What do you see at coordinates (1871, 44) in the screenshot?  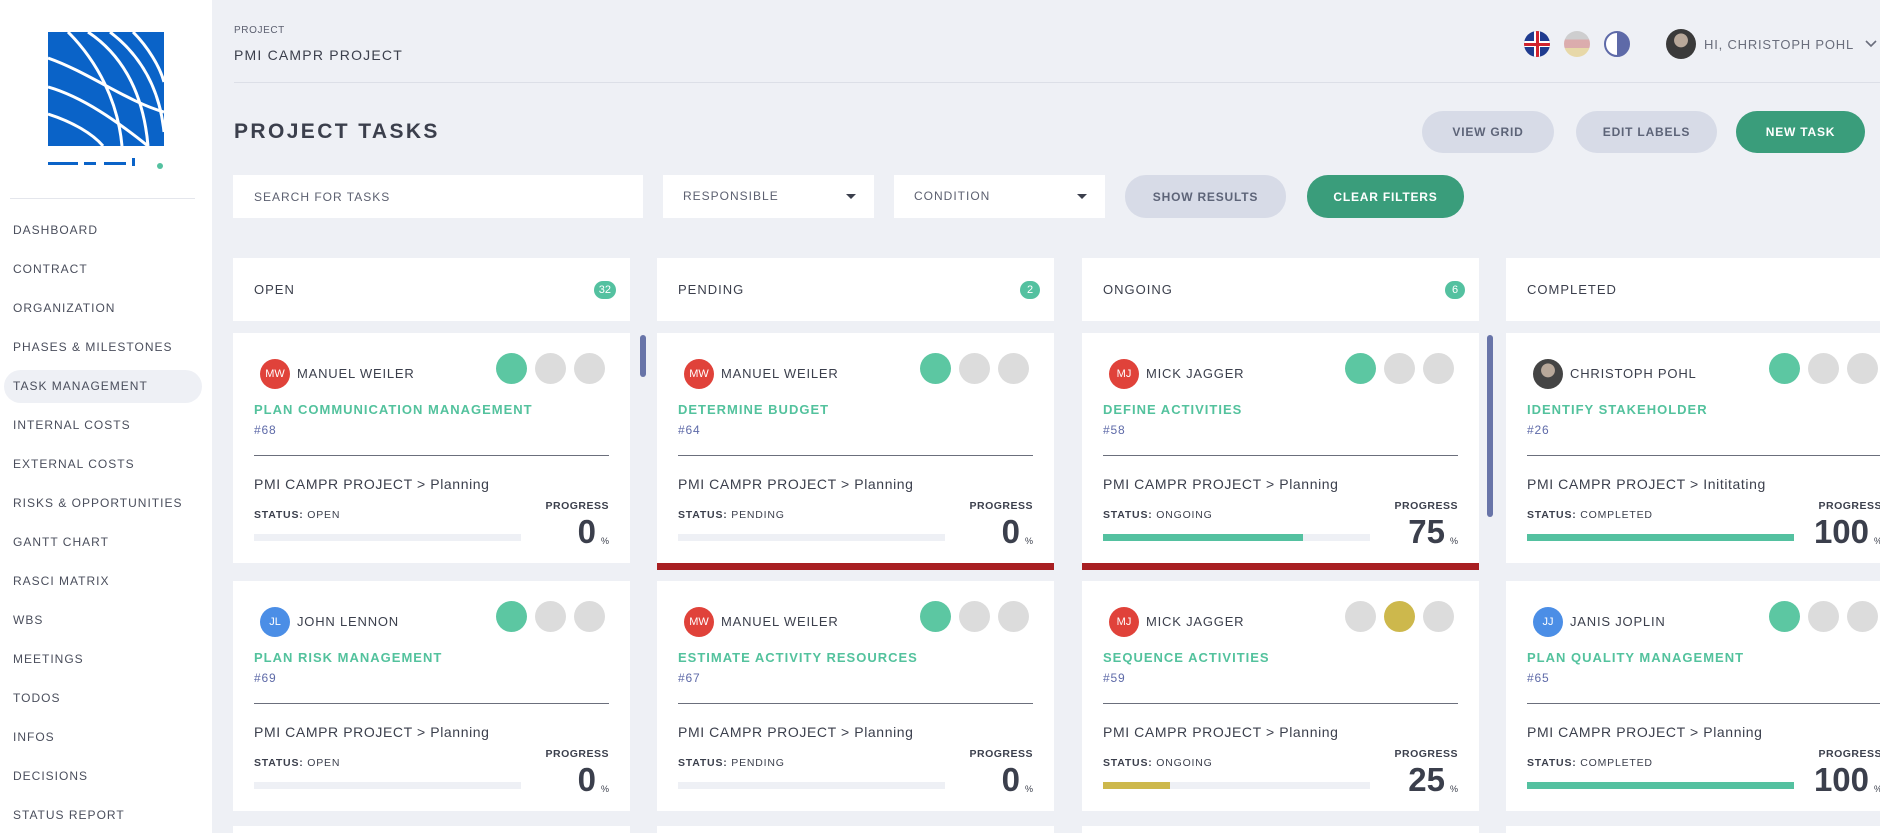 I see `chevron-down-icon` at bounding box center [1871, 44].